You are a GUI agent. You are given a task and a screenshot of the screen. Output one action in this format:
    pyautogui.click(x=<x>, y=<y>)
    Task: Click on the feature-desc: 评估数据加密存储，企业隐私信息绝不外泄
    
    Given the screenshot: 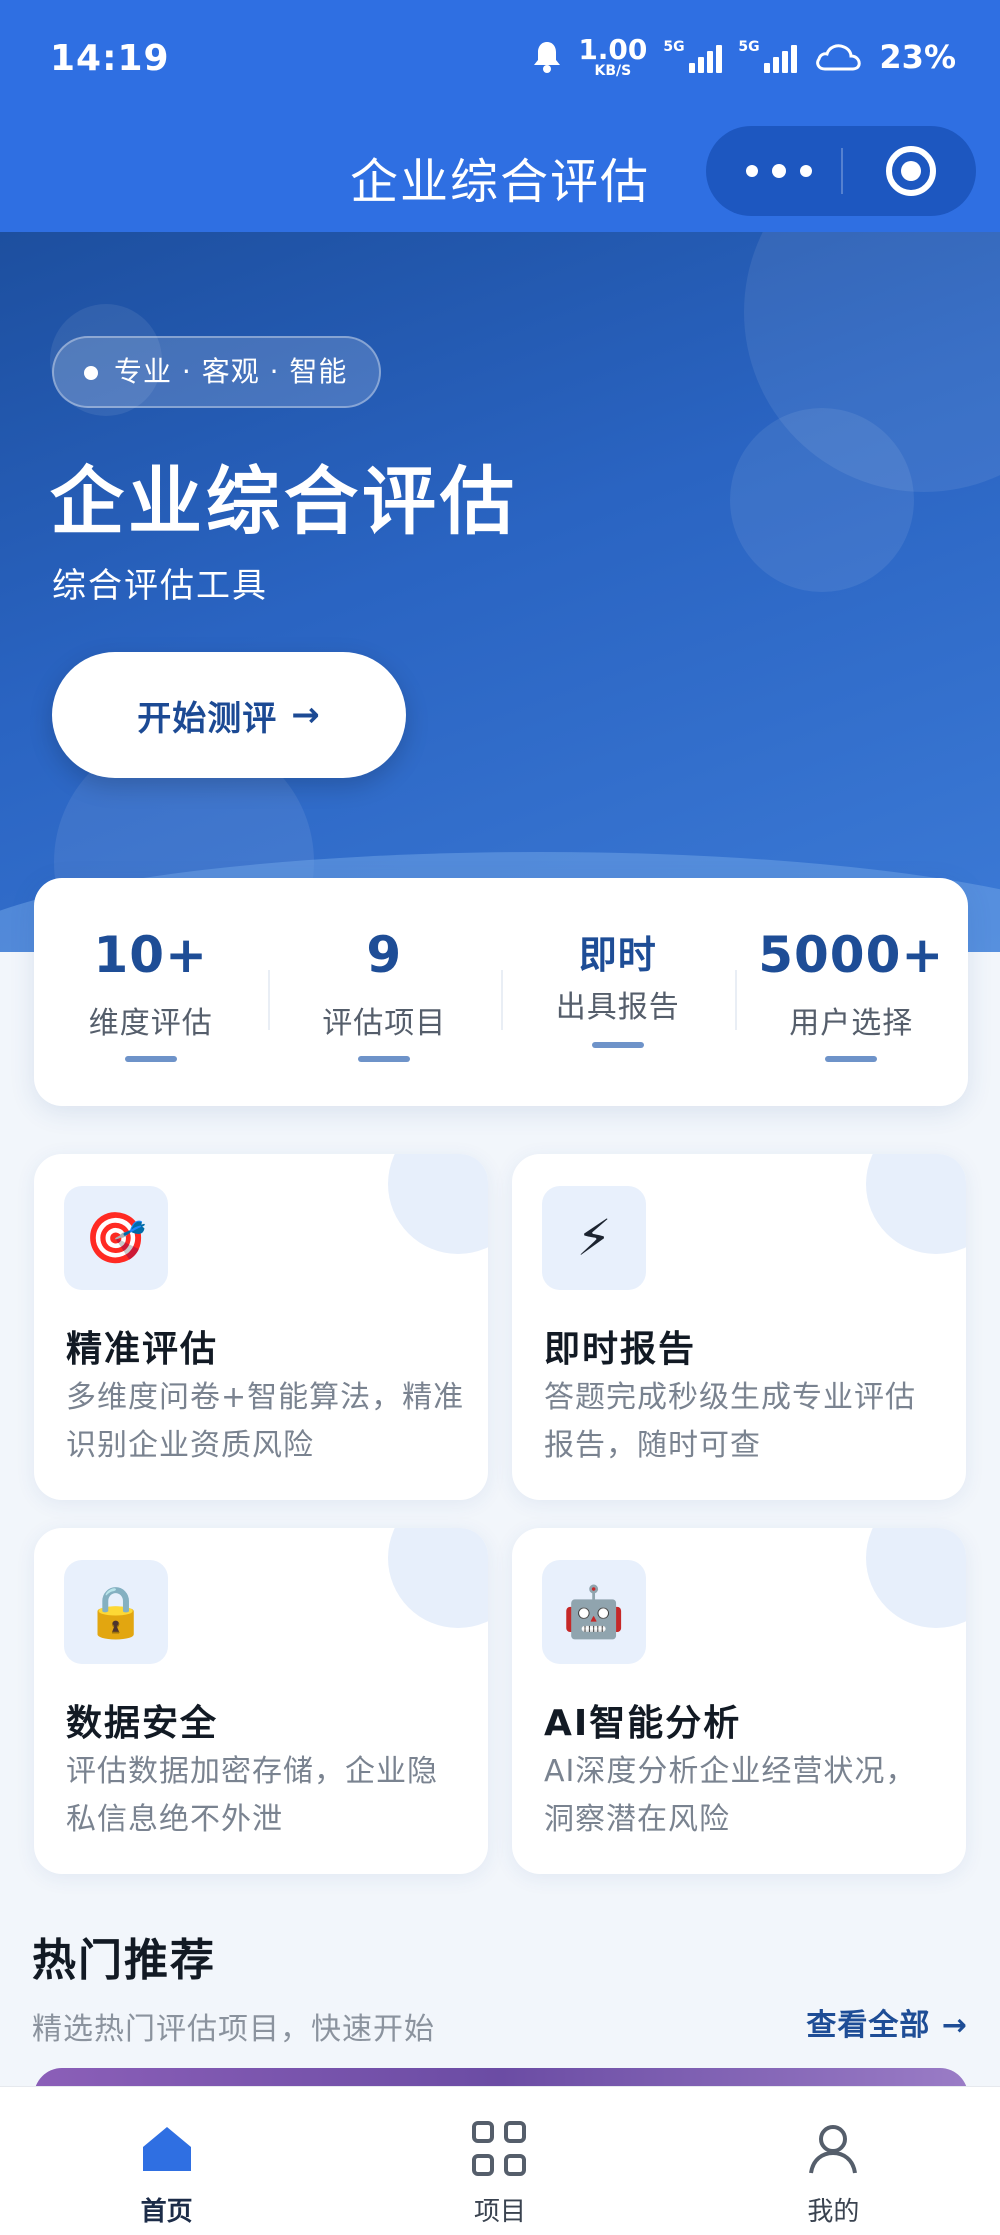 What is the action you would take?
    pyautogui.click(x=252, y=1795)
    